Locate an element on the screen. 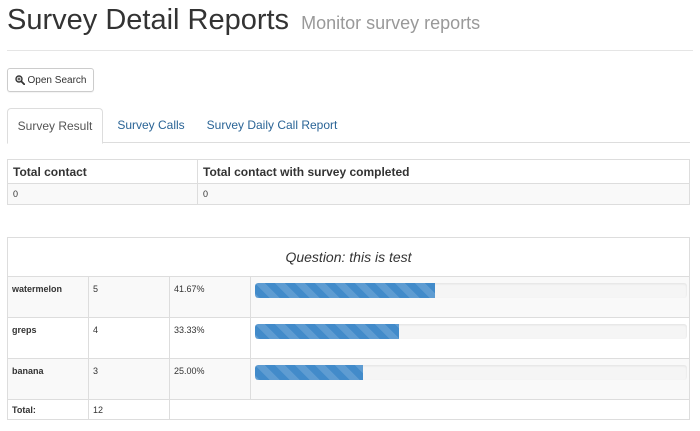 This screenshot has height=431, width=700. total-empty-cell is located at coordinates (210, 409).